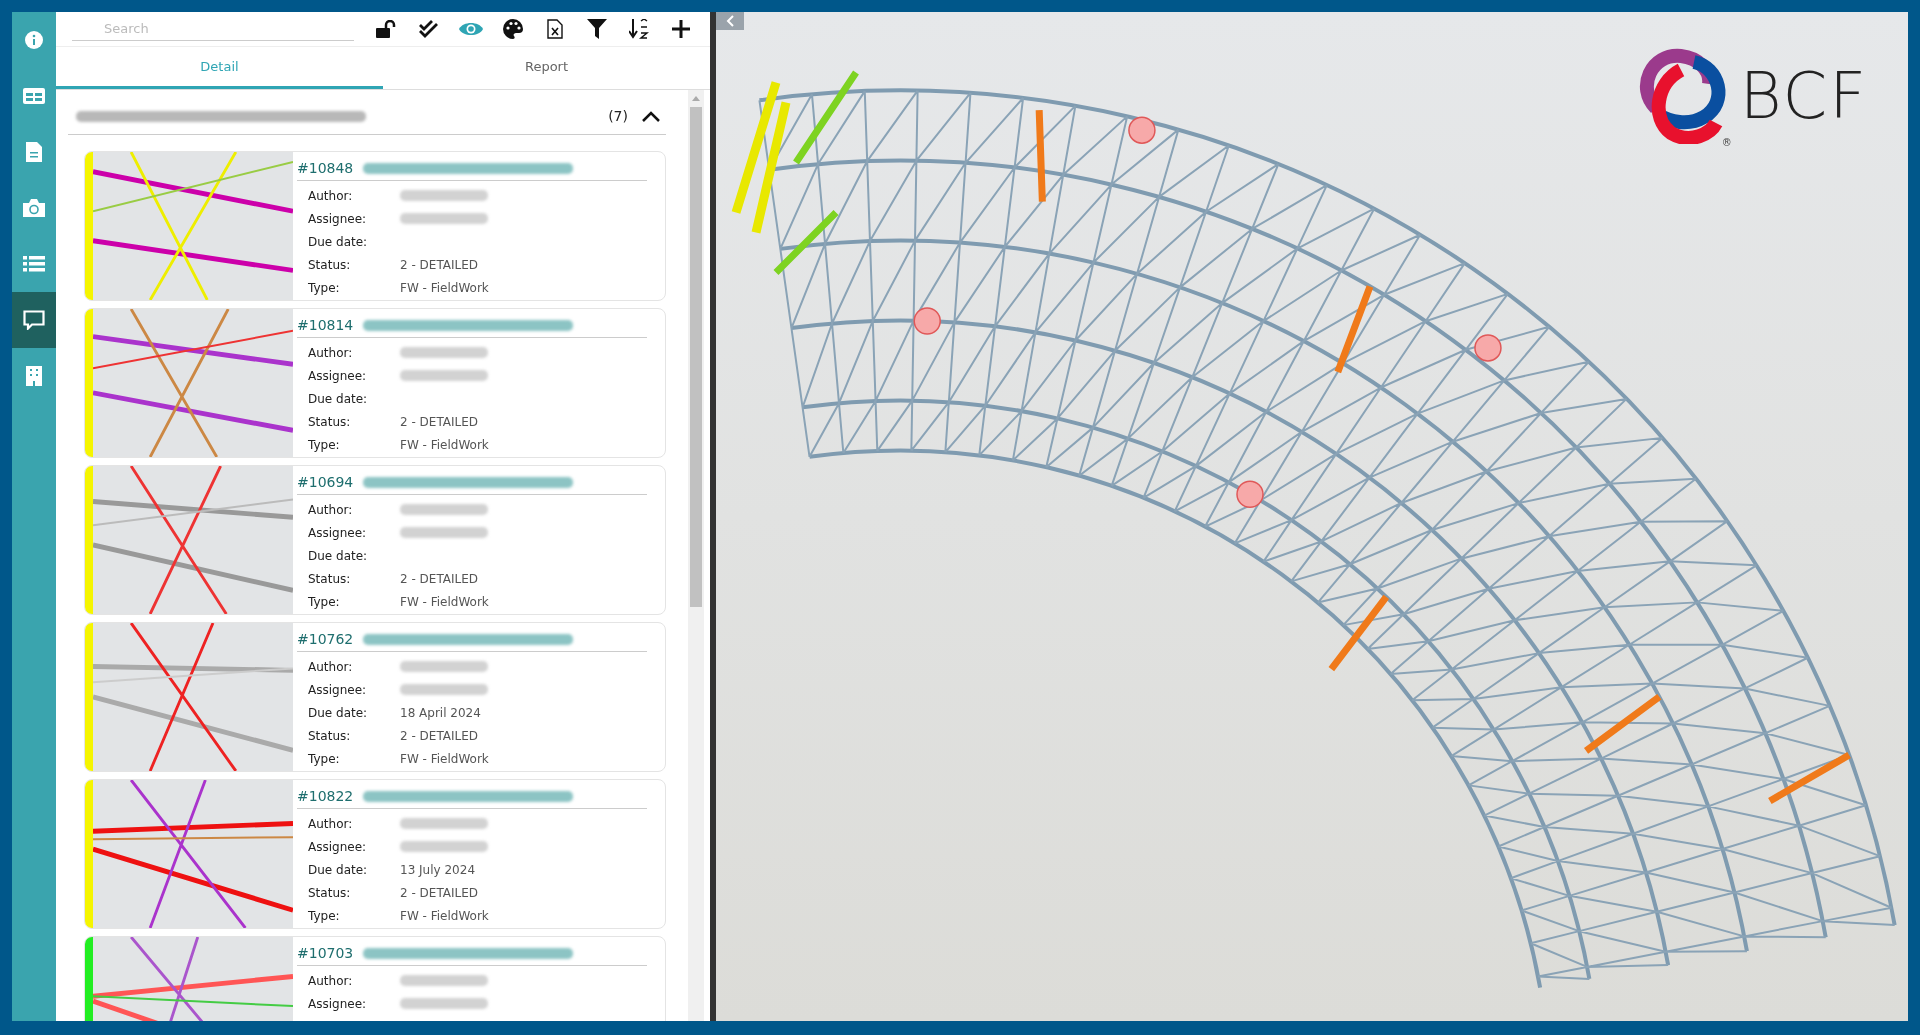 Image resolution: width=1920 pixels, height=1035 pixels. I want to click on issue-number: #10762, so click(325, 639).